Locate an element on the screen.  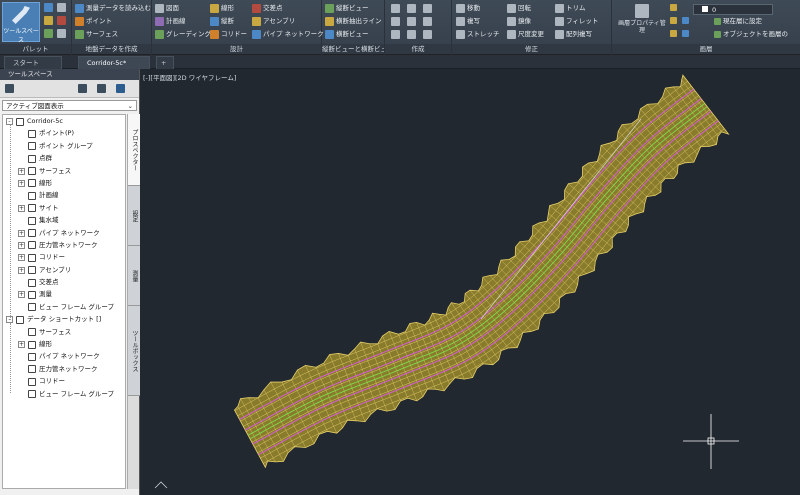
draw-group-title: 作成 is located at coordinates (418, 49).